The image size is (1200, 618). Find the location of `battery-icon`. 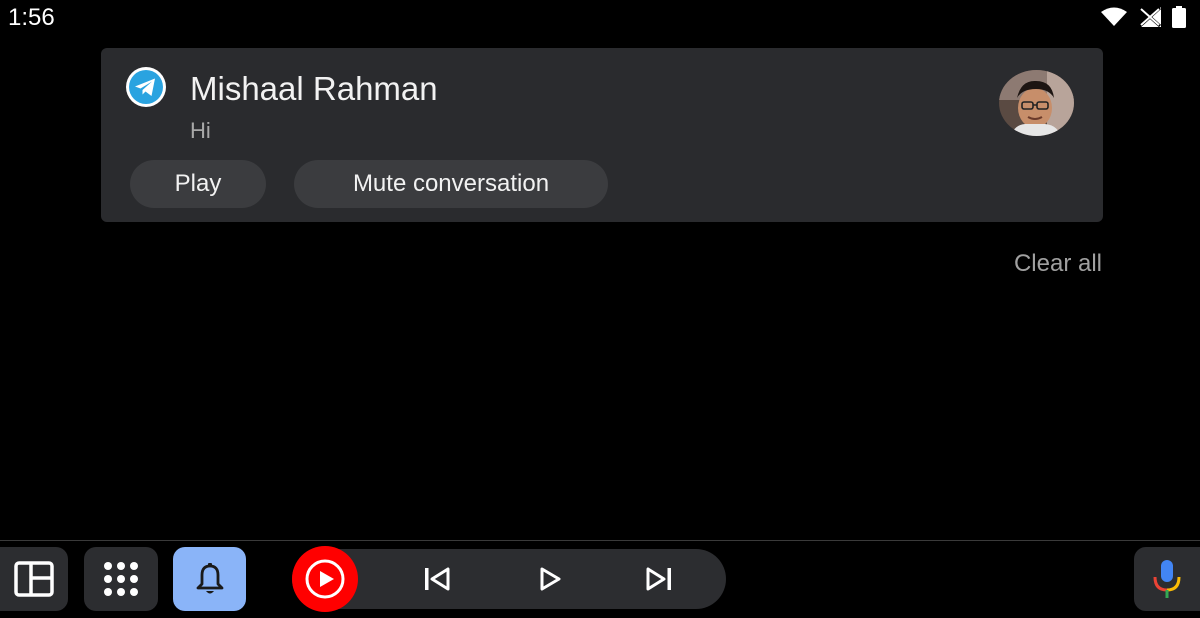

battery-icon is located at coordinates (1179, 17).